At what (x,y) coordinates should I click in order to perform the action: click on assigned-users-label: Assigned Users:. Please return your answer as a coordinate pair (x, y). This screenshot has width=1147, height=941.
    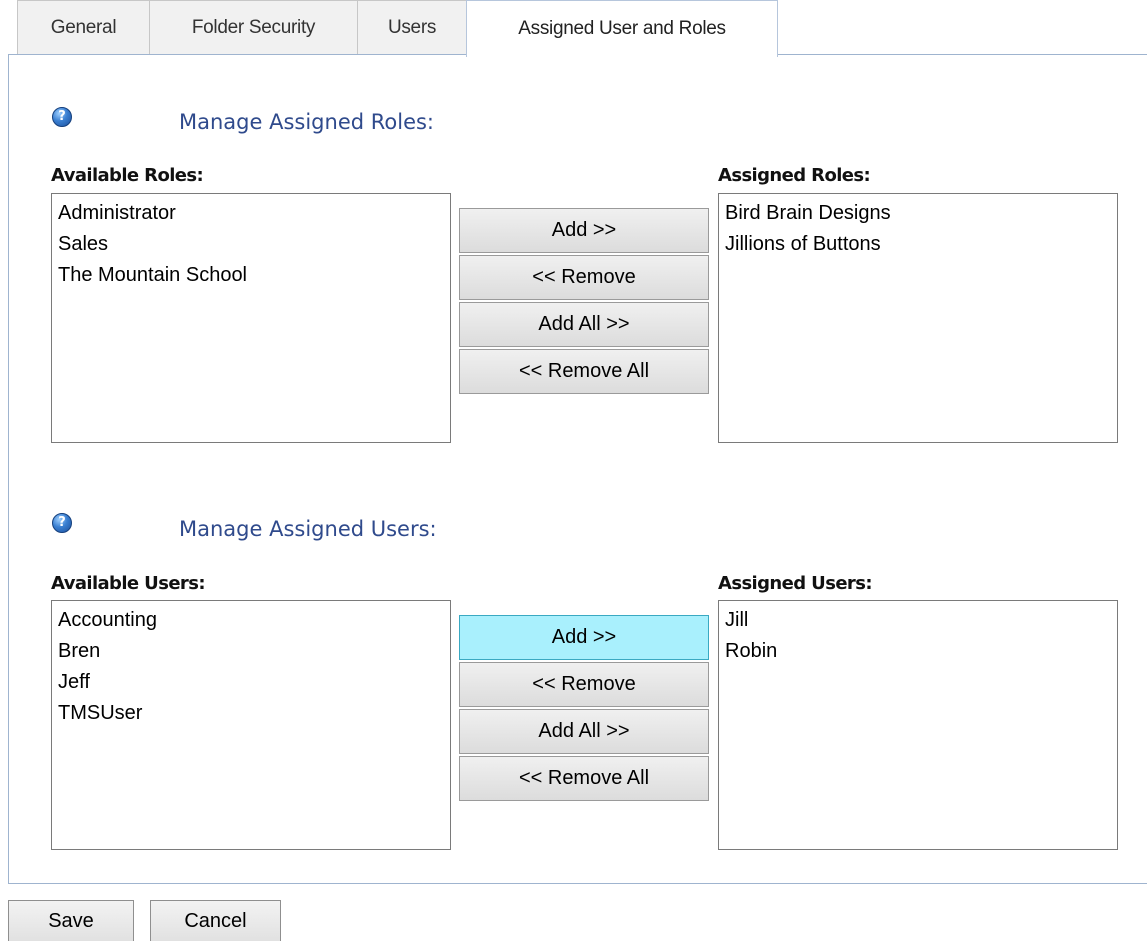
    Looking at the image, I should click on (795, 583).